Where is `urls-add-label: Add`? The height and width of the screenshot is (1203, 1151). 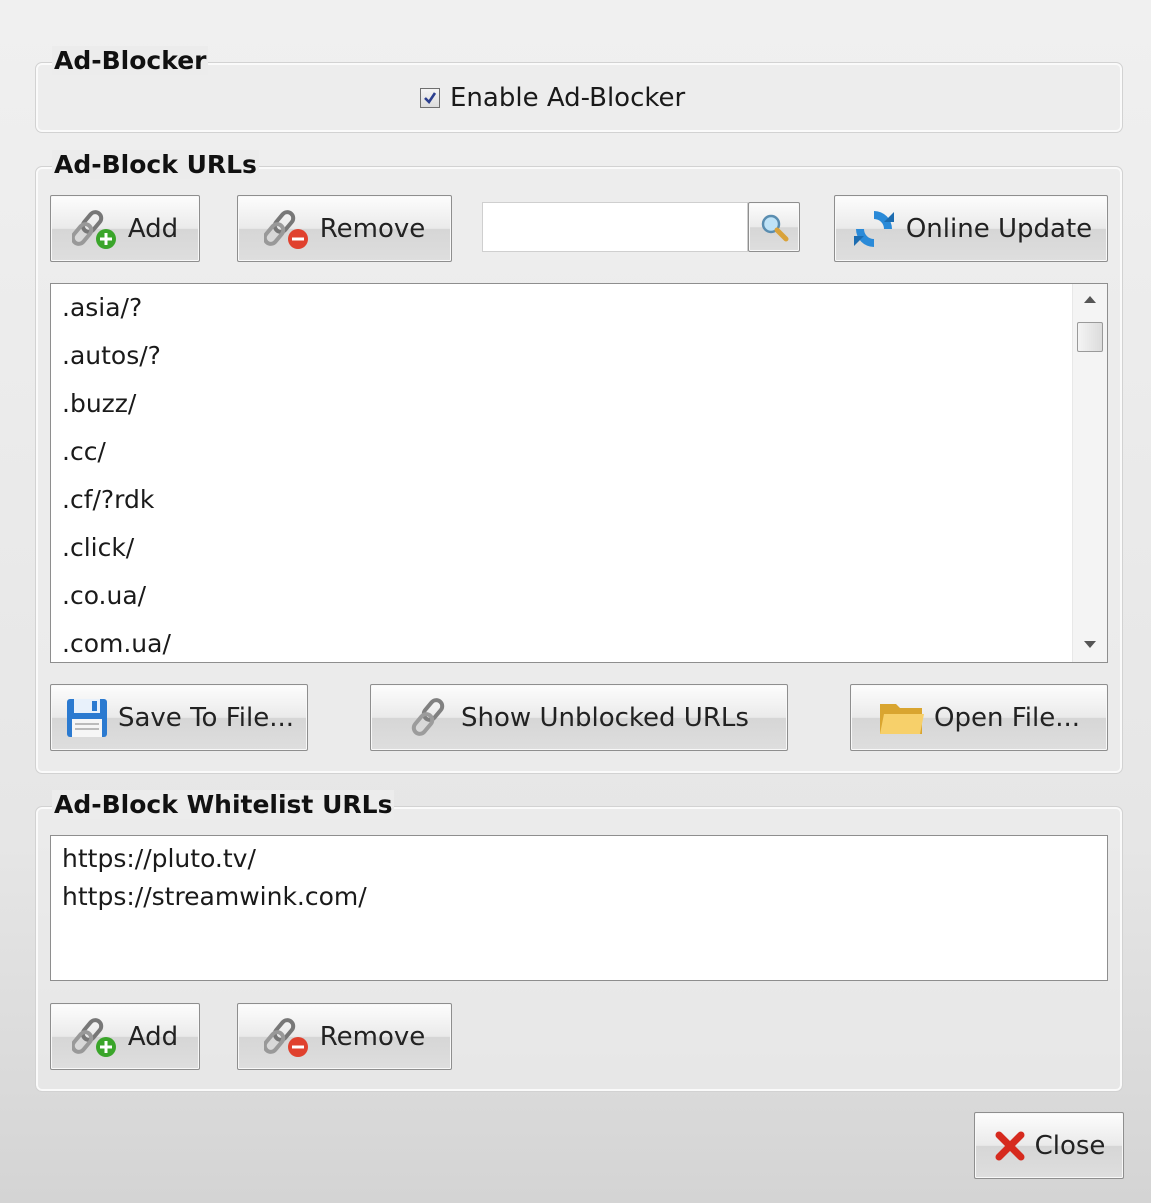 urls-add-label: Add is located at coordinates (153, 228).